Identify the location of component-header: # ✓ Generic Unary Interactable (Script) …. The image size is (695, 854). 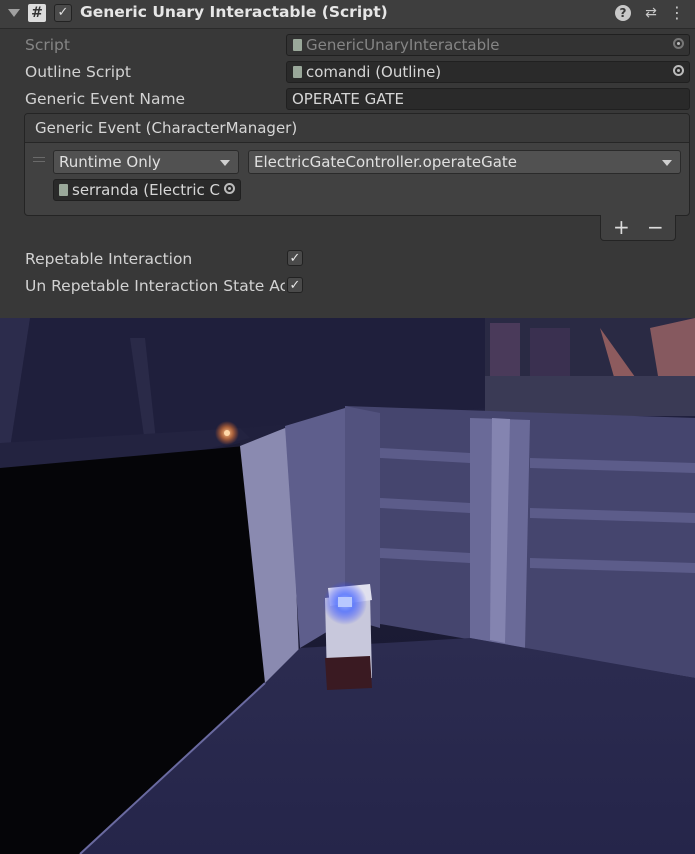
(347, 14).